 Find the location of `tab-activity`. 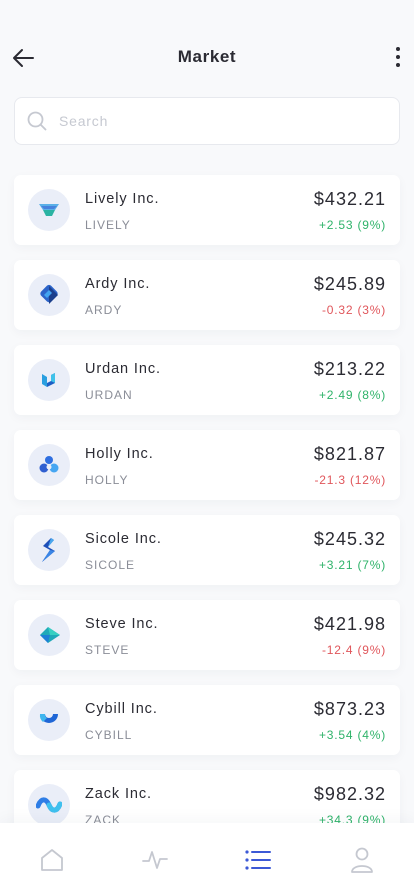

tab-activity is located at coordinates (155, 860).